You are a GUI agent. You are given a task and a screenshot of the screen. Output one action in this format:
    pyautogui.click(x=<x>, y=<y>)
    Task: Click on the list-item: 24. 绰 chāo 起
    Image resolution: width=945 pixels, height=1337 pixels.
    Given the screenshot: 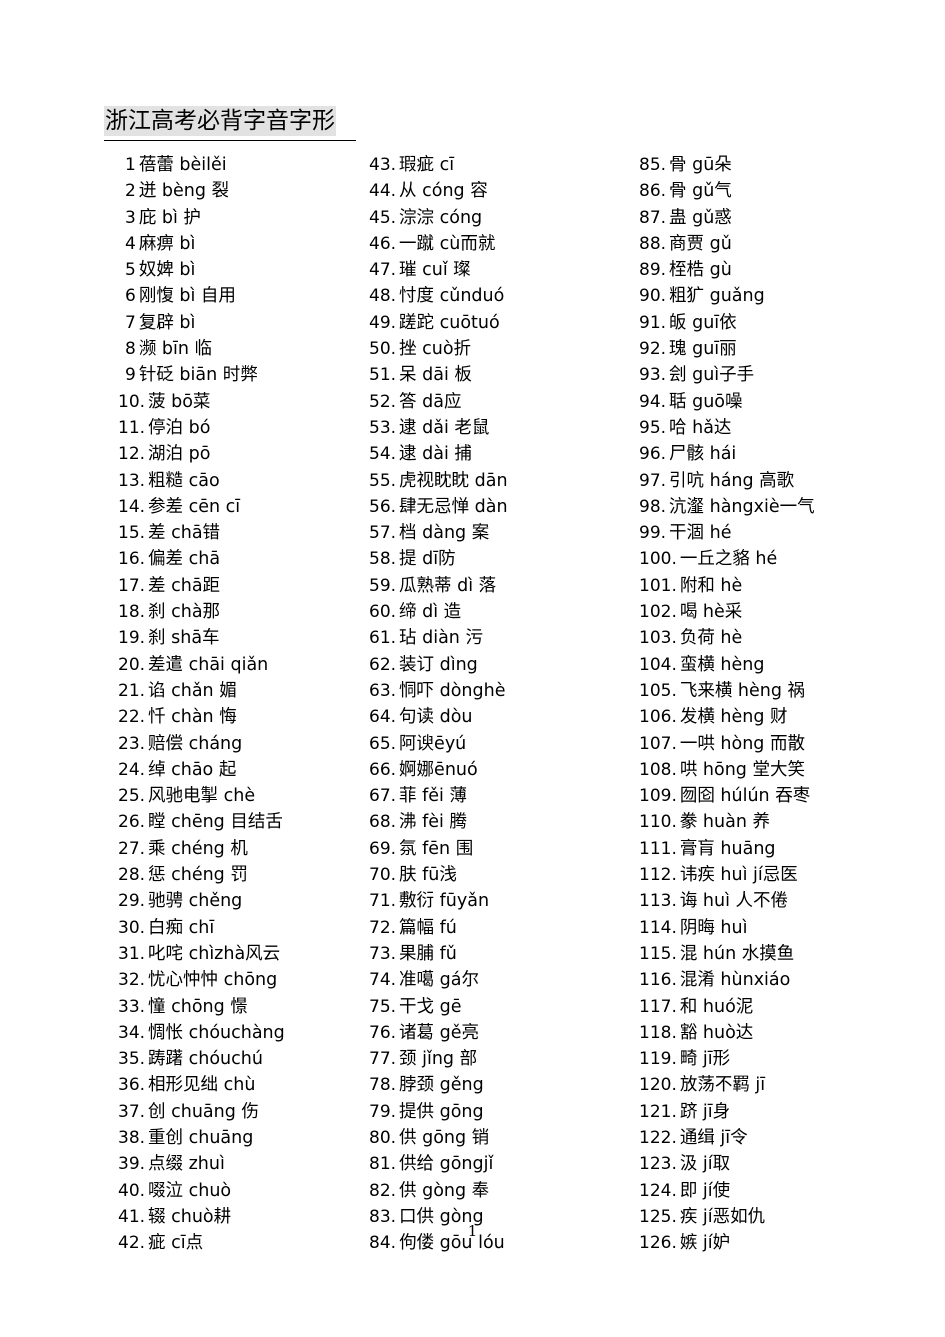 What is the action you would take?
    pyautogui.click(x=236, y=770)
    